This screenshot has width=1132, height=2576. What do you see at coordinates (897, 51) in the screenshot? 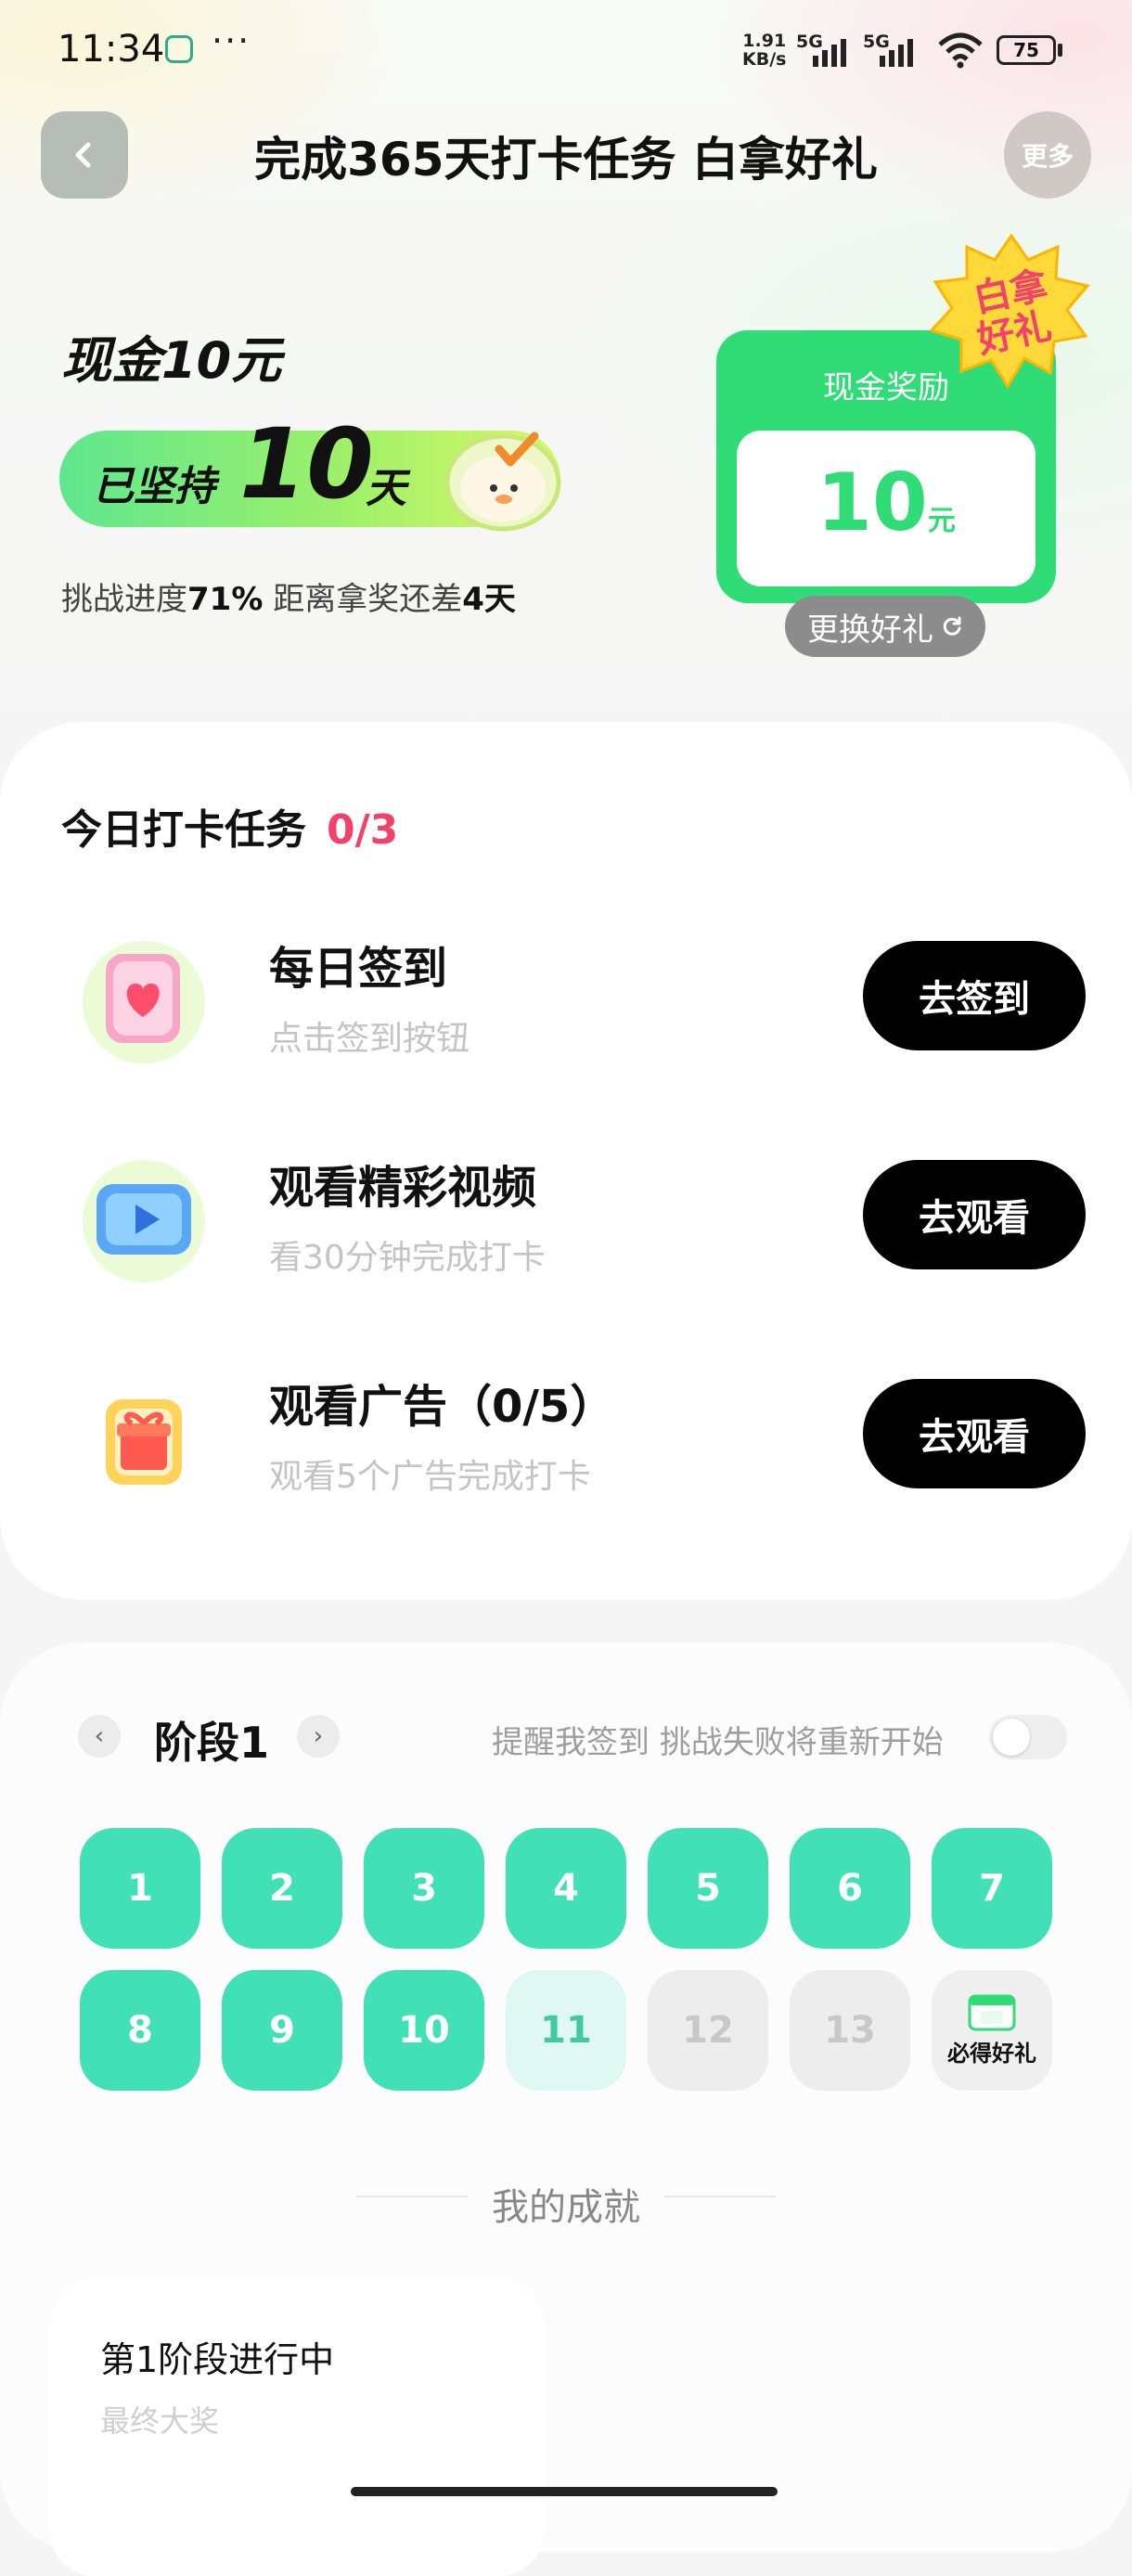
I see `signal-2-icon` at bounding box center [897, 51].